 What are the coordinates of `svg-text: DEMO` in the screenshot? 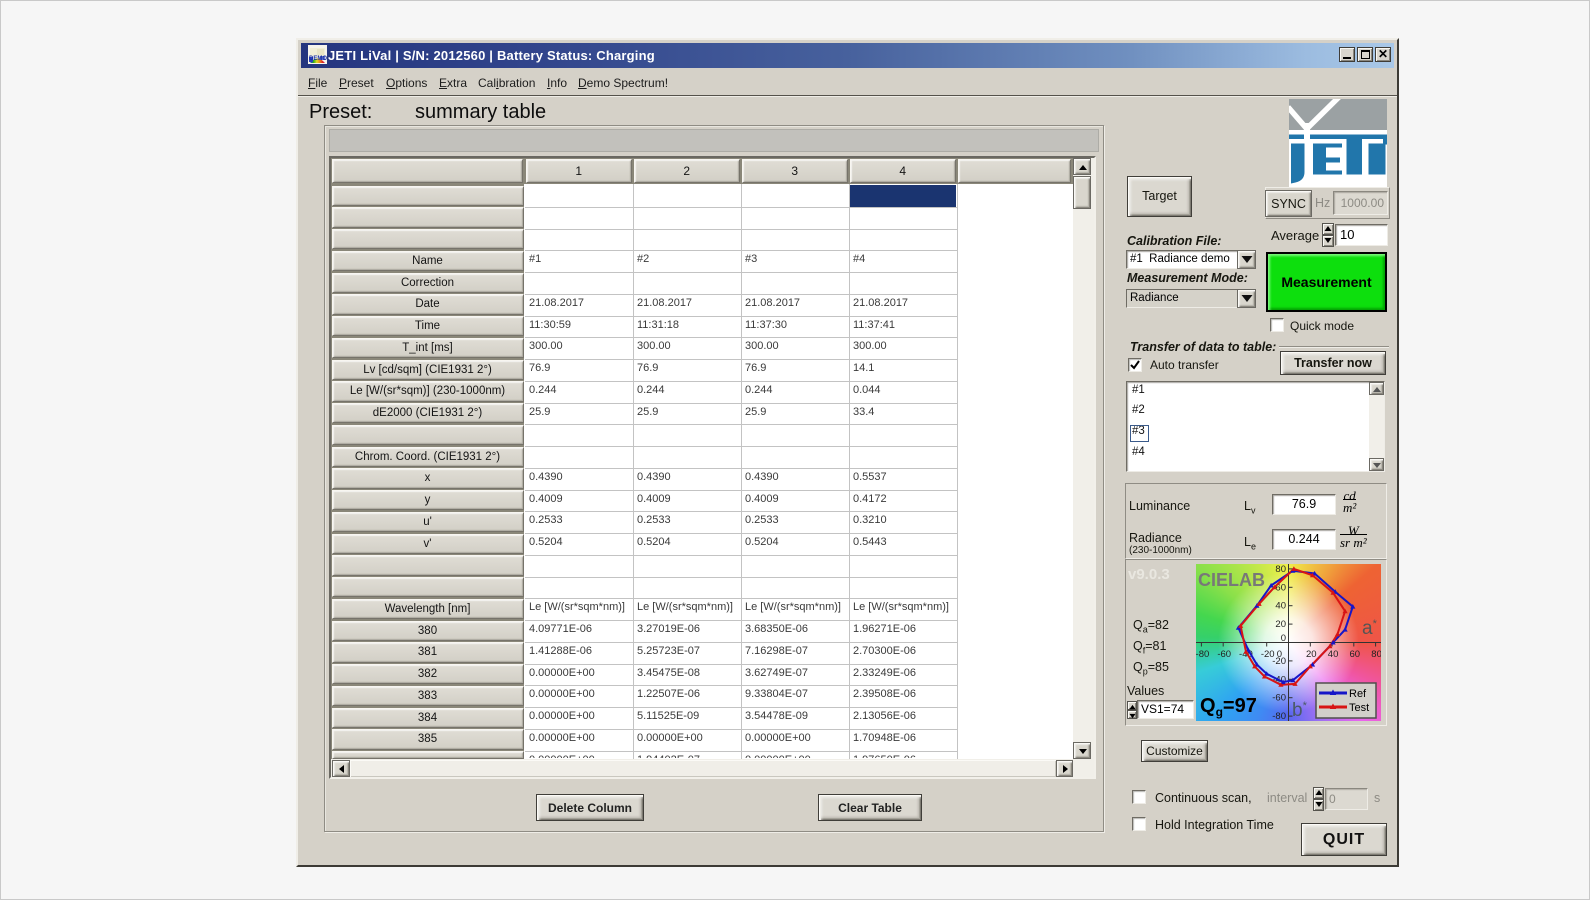 It's located at (318, 59).